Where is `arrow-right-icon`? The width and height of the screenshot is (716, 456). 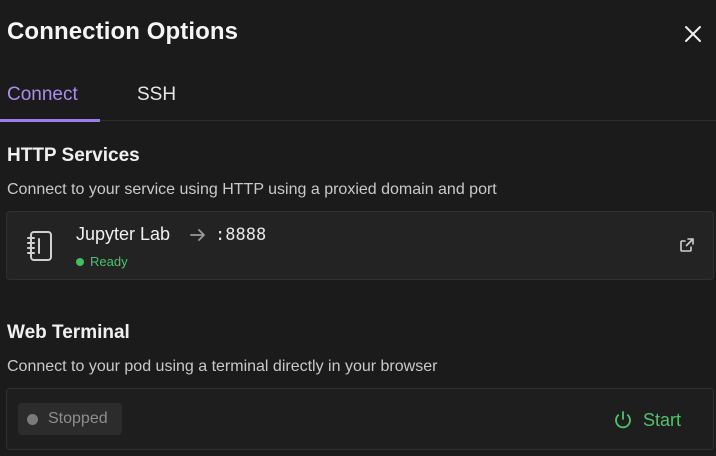
arrow-right-icon is located at coordinates (197, 235).